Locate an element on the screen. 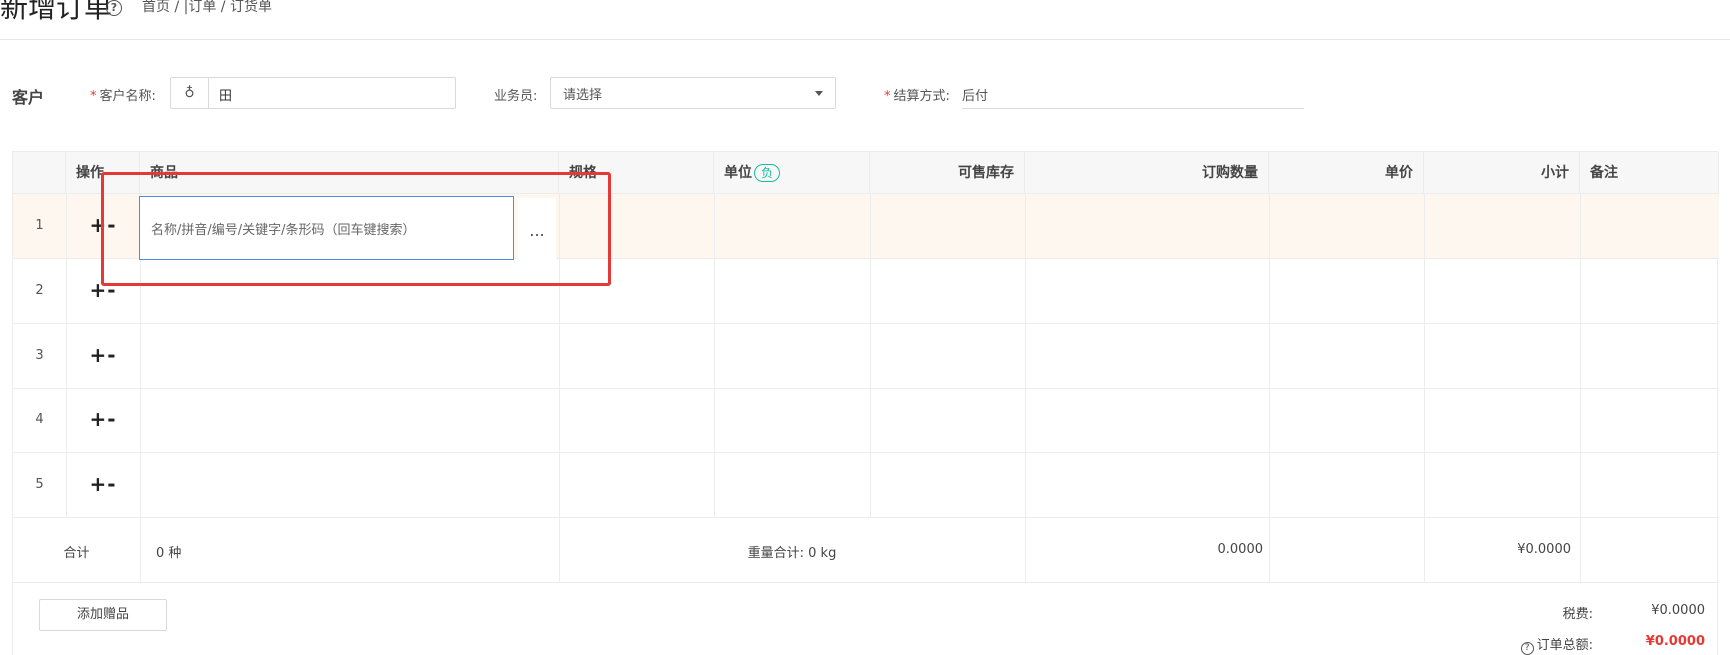 The height and width of the screenshot is (655, 1730). summary-kinds: 0 种 is located at coordinates (169, 553).